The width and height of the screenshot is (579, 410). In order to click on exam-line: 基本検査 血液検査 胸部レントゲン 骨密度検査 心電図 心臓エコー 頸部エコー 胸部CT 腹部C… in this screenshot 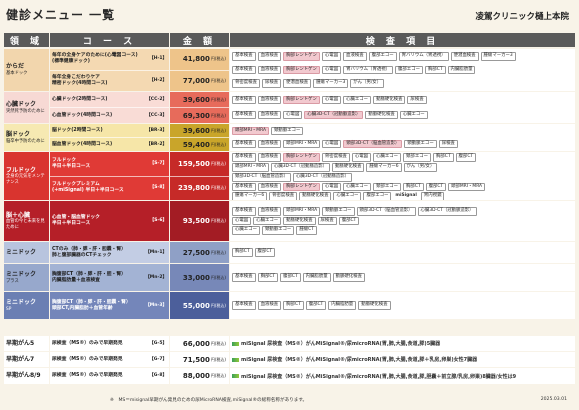, I will do `click(402, 157)`.